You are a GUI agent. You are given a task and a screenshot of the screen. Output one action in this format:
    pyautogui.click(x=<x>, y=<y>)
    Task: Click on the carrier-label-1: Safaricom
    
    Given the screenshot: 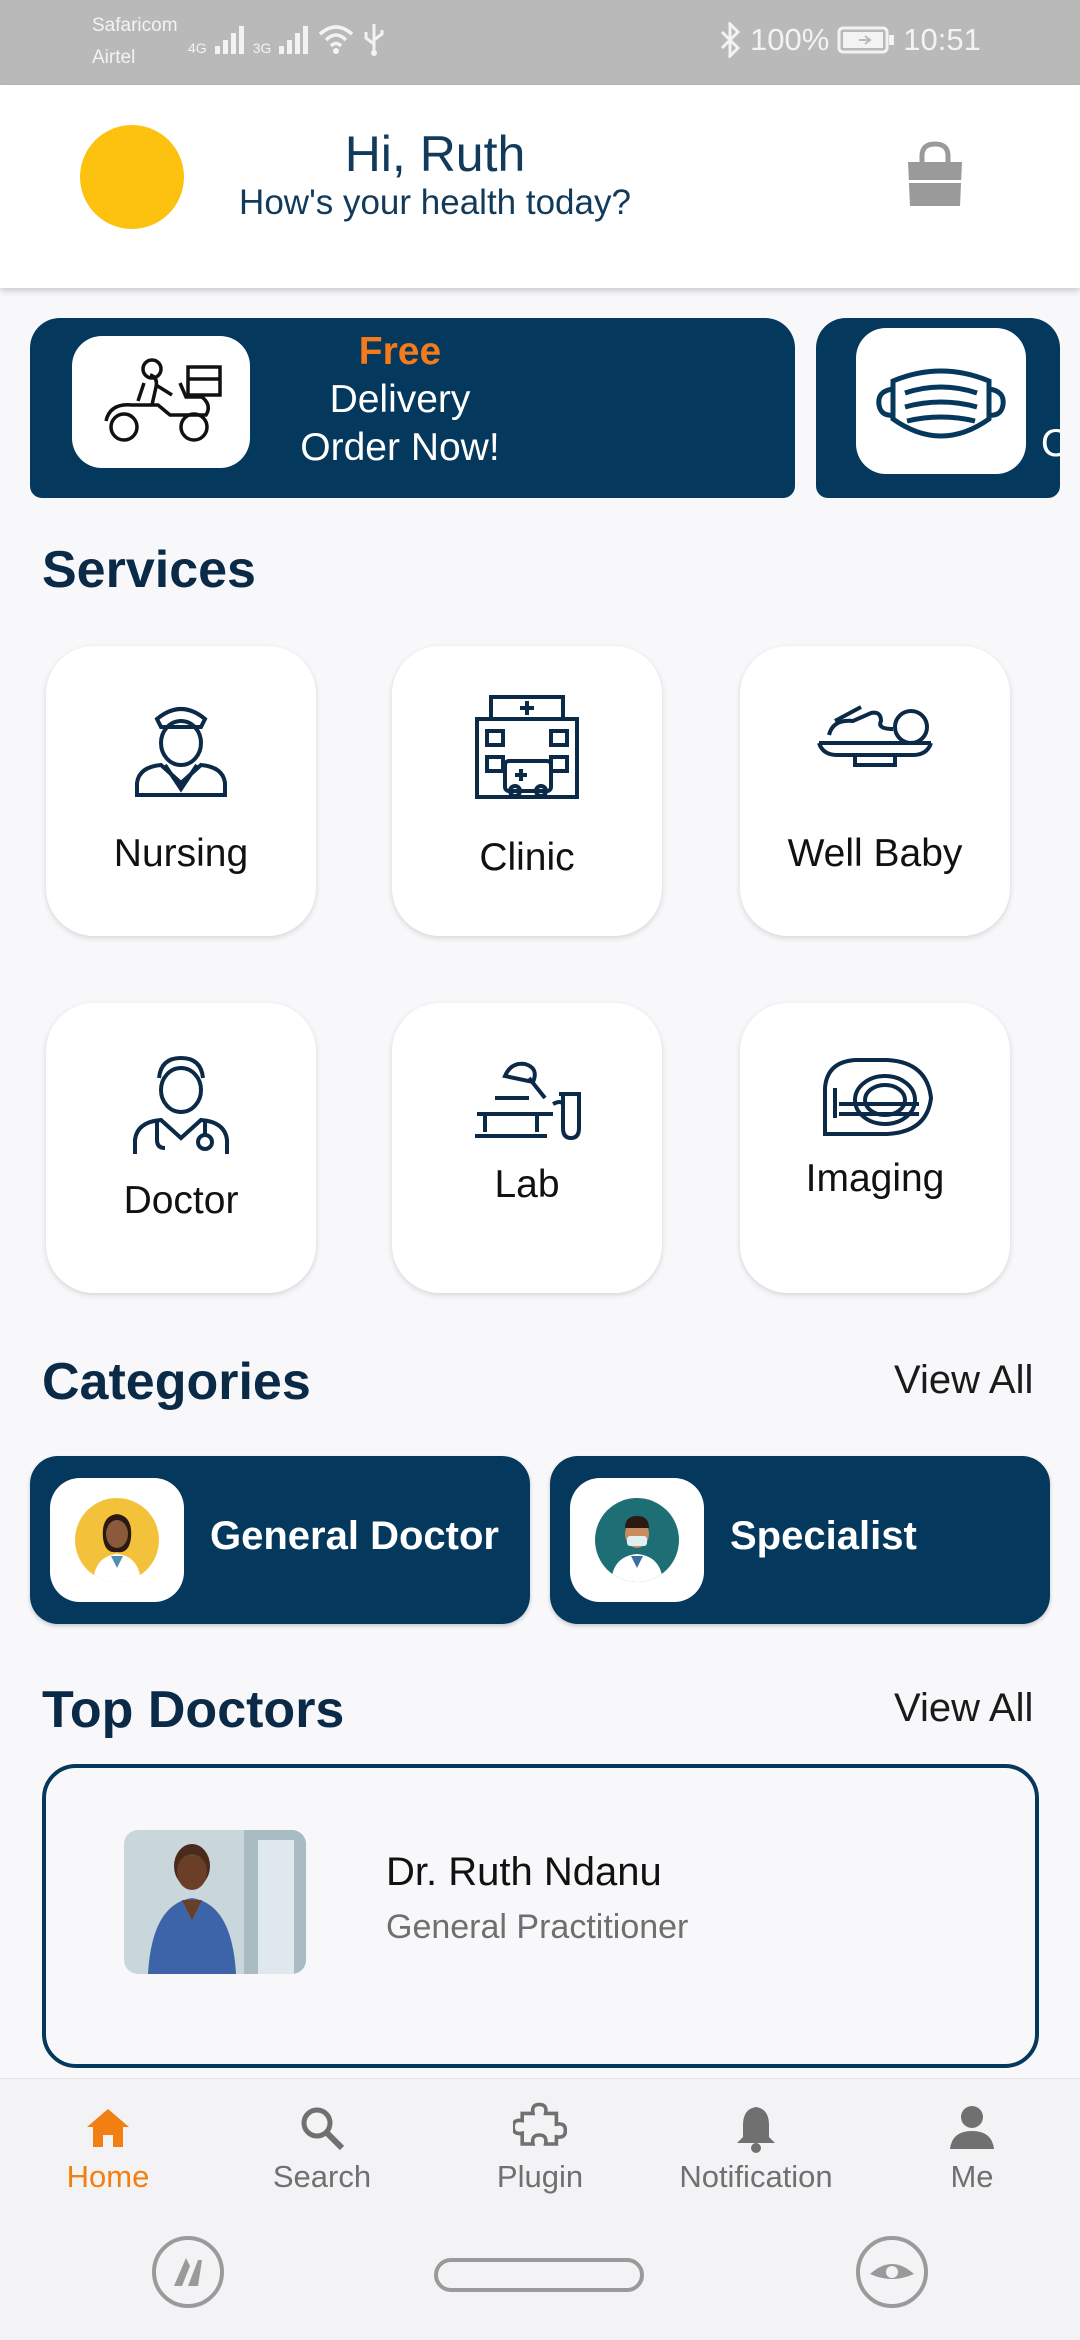 What is the action you would take?
    pyautogui.click(x=135, y=25)
    